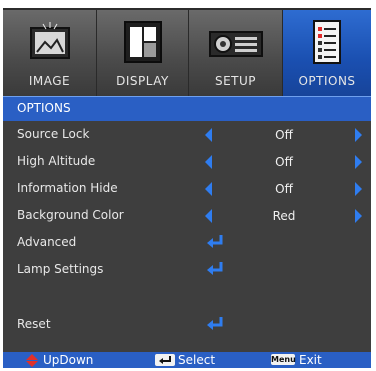  I want to click on image-icon, so click(49, 40).